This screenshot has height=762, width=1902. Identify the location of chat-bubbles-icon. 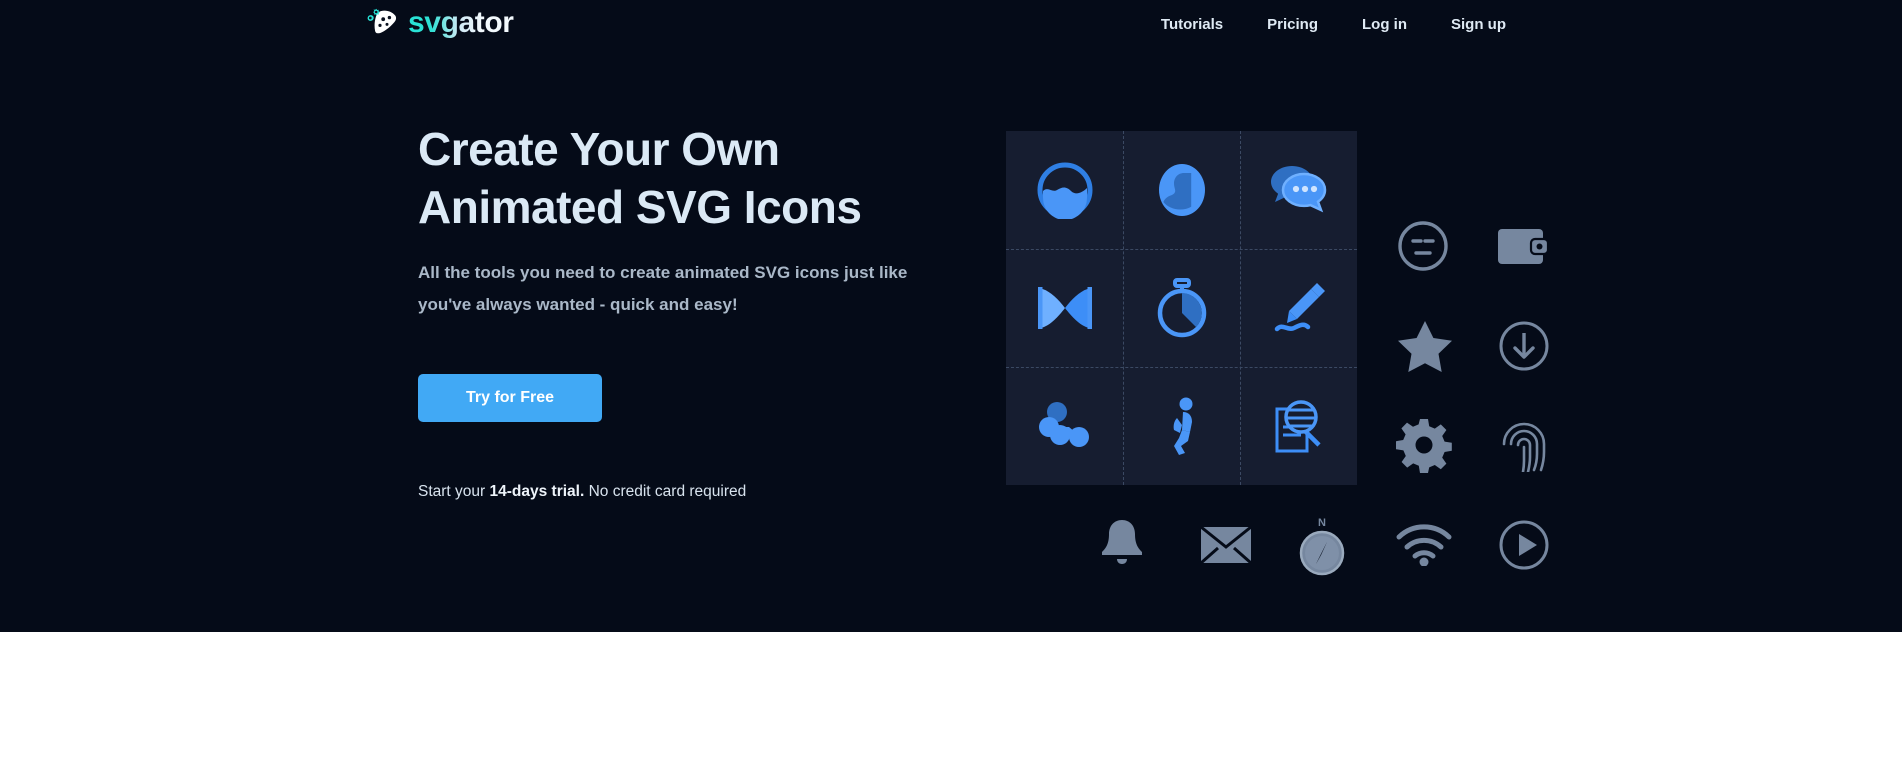
(1298, 190).